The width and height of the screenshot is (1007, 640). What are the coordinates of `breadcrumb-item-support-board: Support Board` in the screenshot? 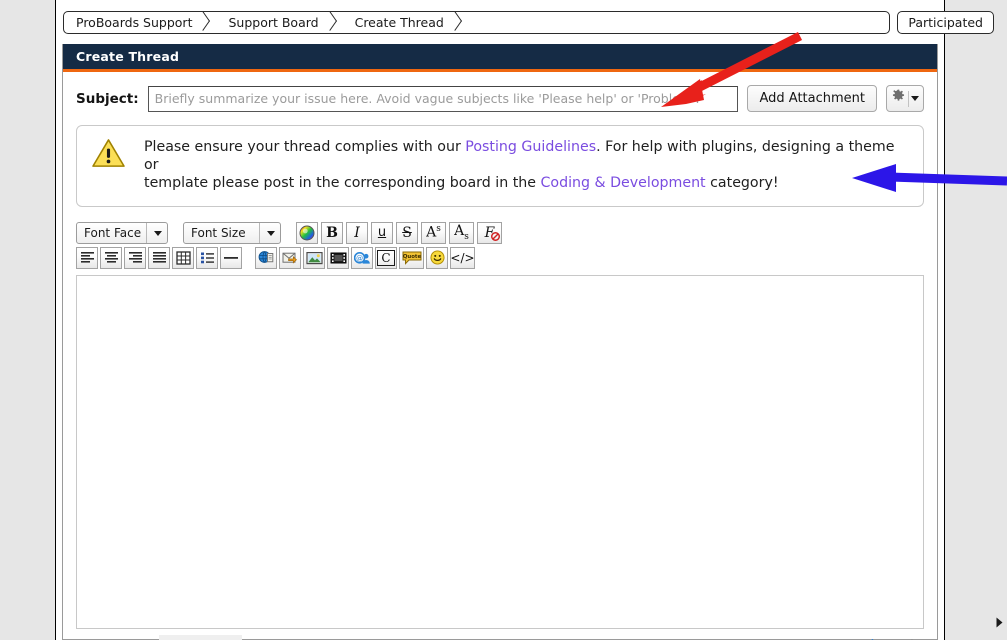 It's located at (268, 22).